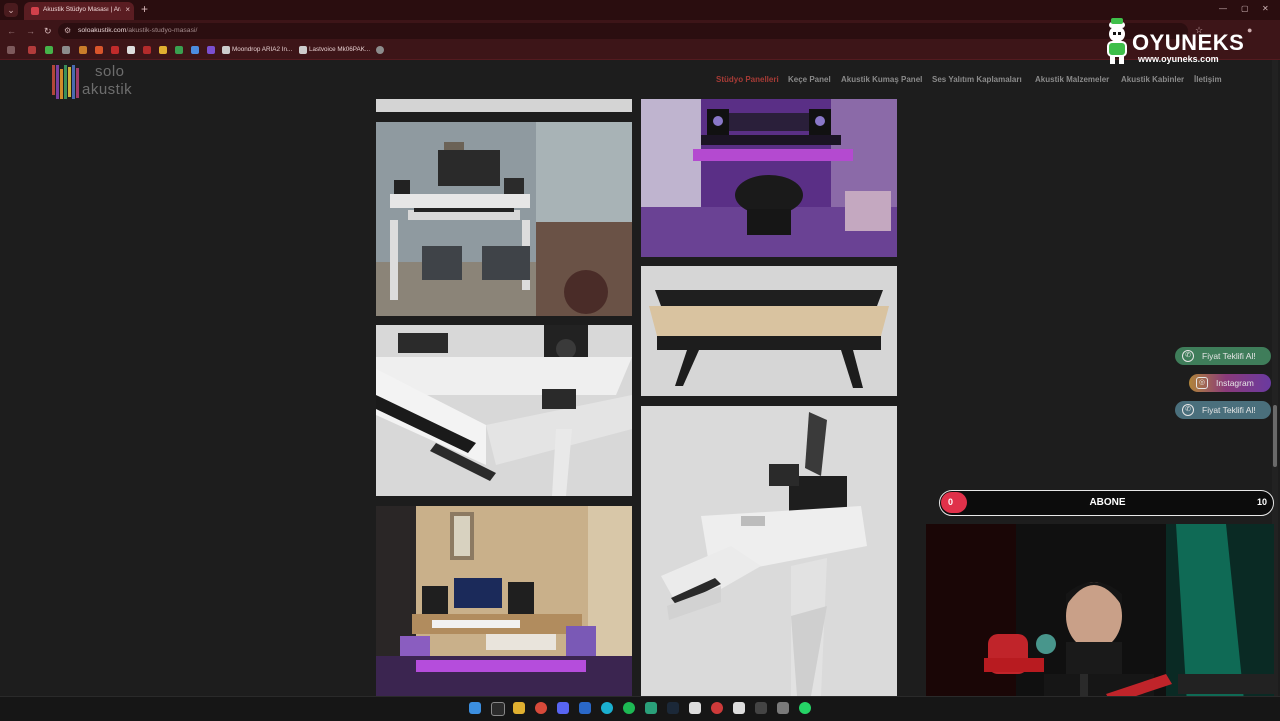 The height and width of the screenshot is (721, 1280). Describe the element at coordinates (1188, 410) in the screenshot. I see `phone-icon: ✆` at that location.